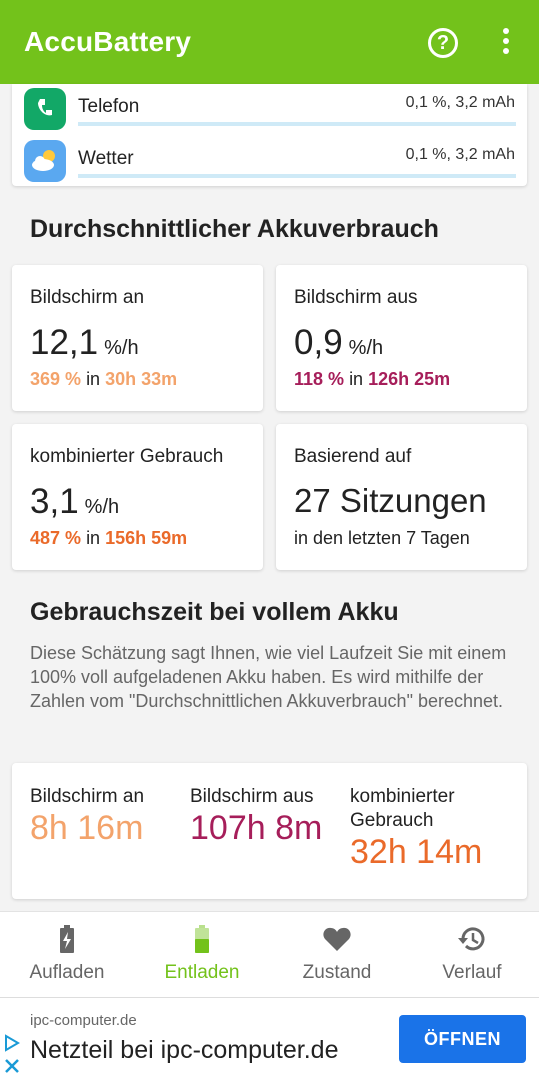 The height and width of the screenshot is (1080, 539). I want to click on card-label: Basierend auf, so click(353, 456).